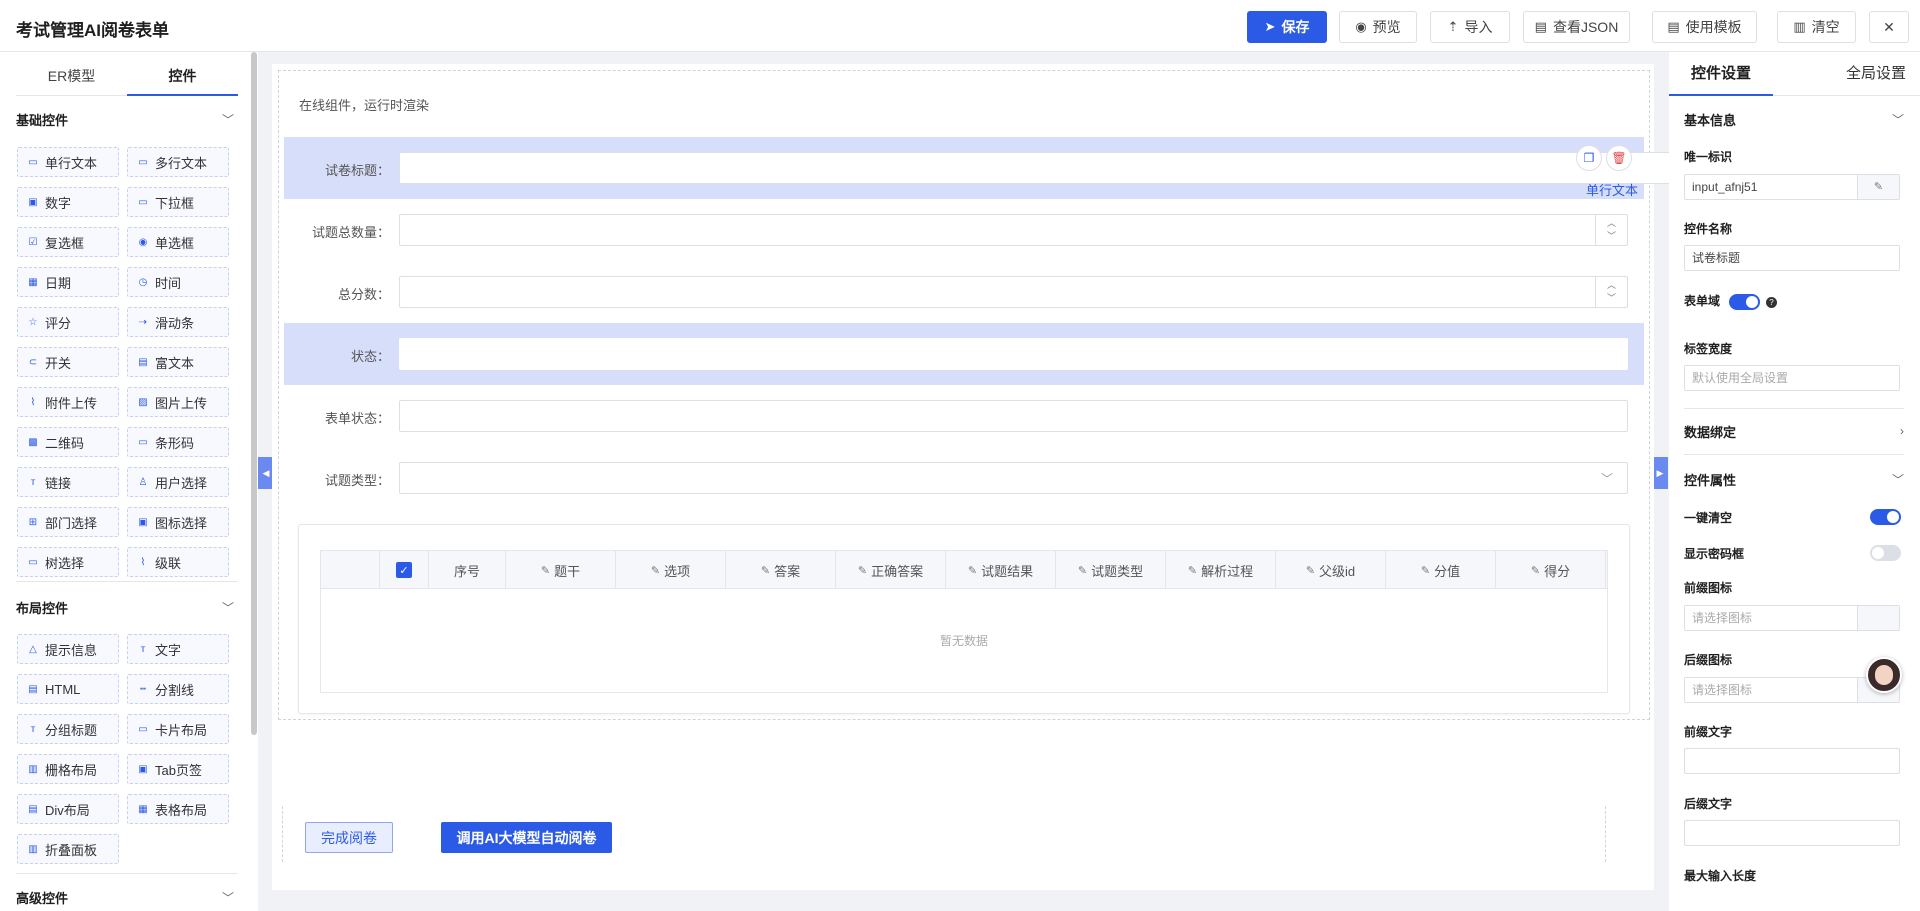 The height and width of the screenshot is (911, 1920). Describe the element at coordinates (1794, 479) in the screenshot. I see `control-props-header: 控件属性 ﹀` at that location.